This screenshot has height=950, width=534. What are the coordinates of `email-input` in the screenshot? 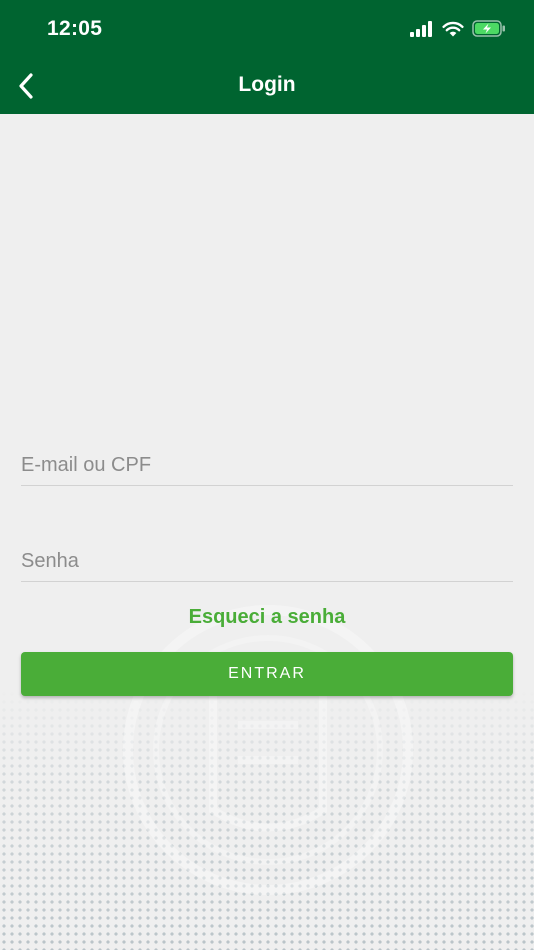 It's located at (267, 461).